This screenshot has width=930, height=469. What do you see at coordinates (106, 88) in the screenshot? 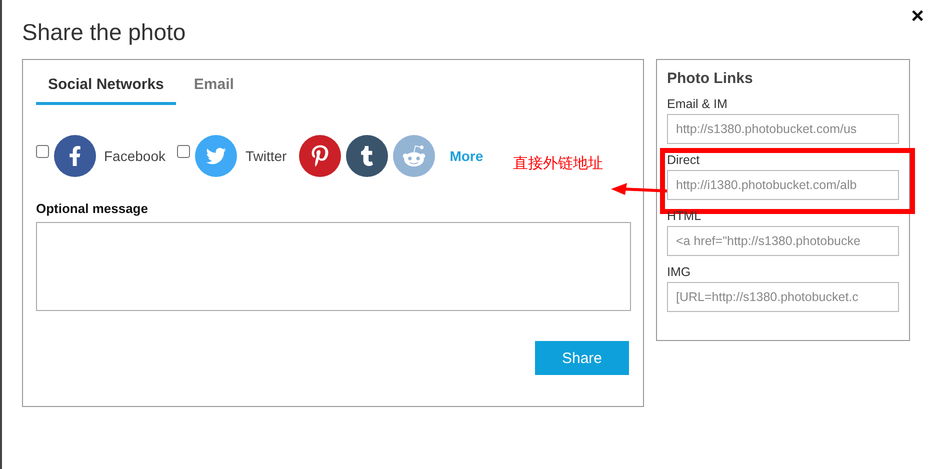
I see `tab: Social Networks` at bounding box center [106, 88].